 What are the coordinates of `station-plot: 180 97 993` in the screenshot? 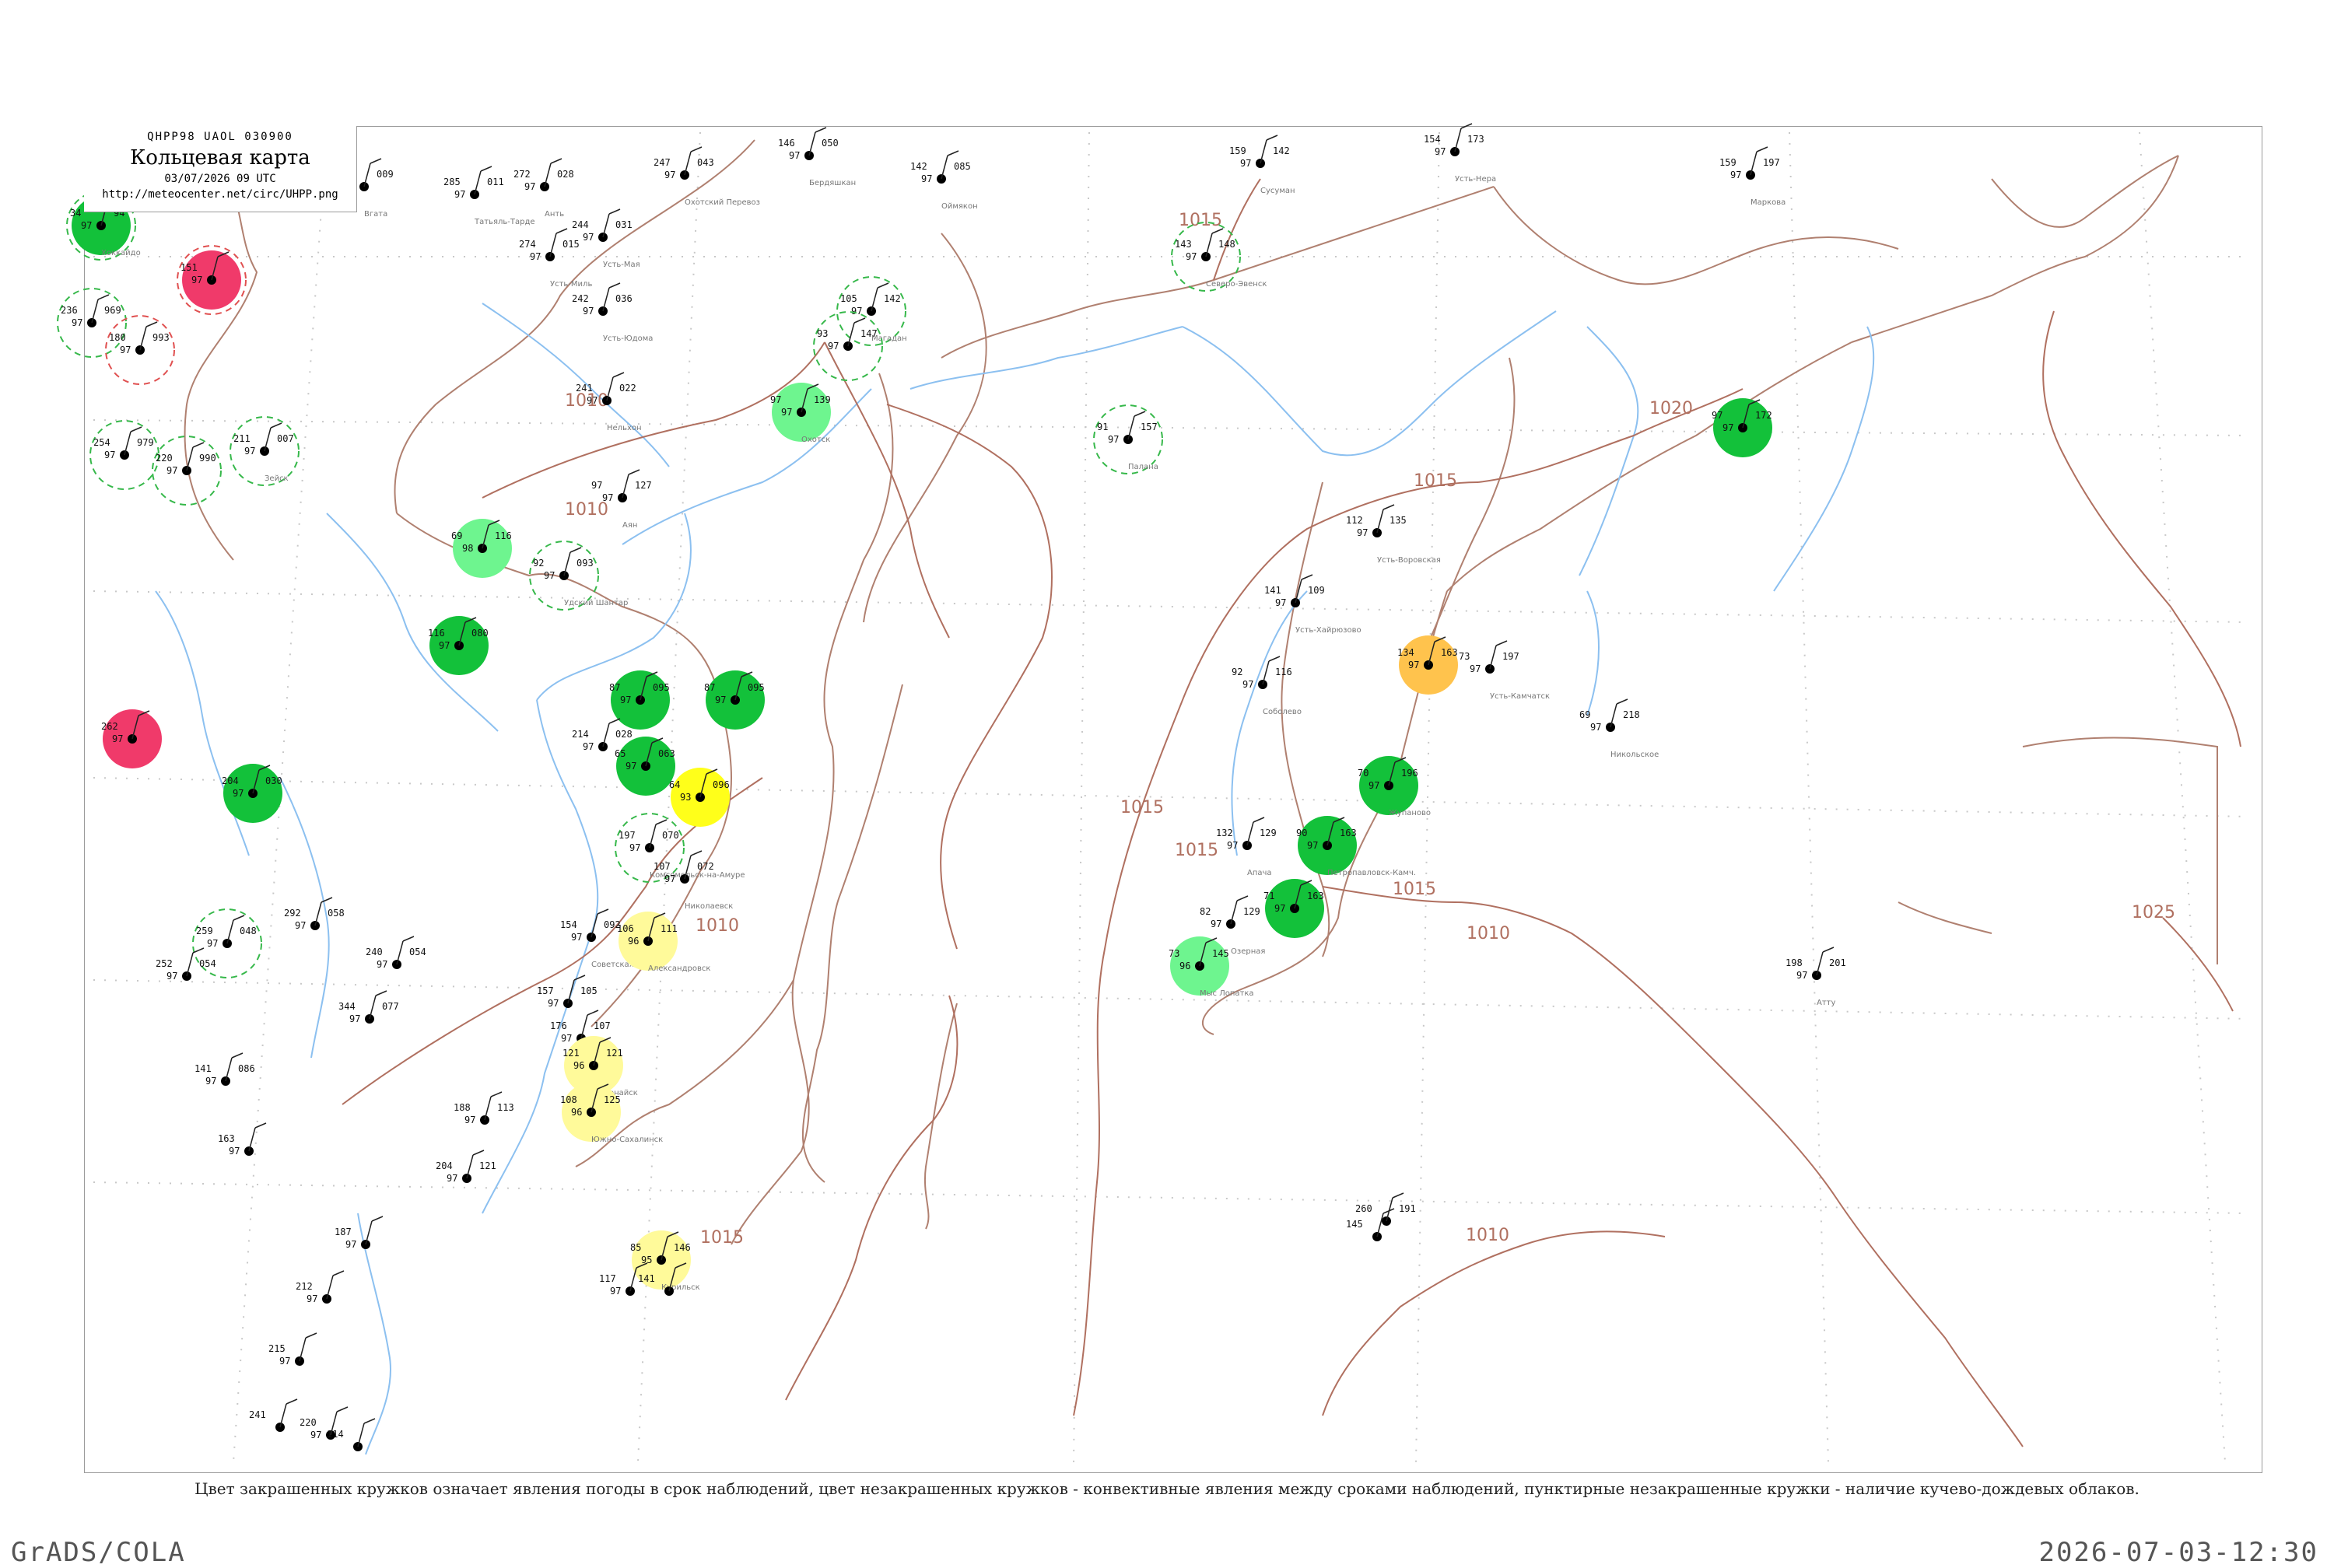 It's located at (140, 350).